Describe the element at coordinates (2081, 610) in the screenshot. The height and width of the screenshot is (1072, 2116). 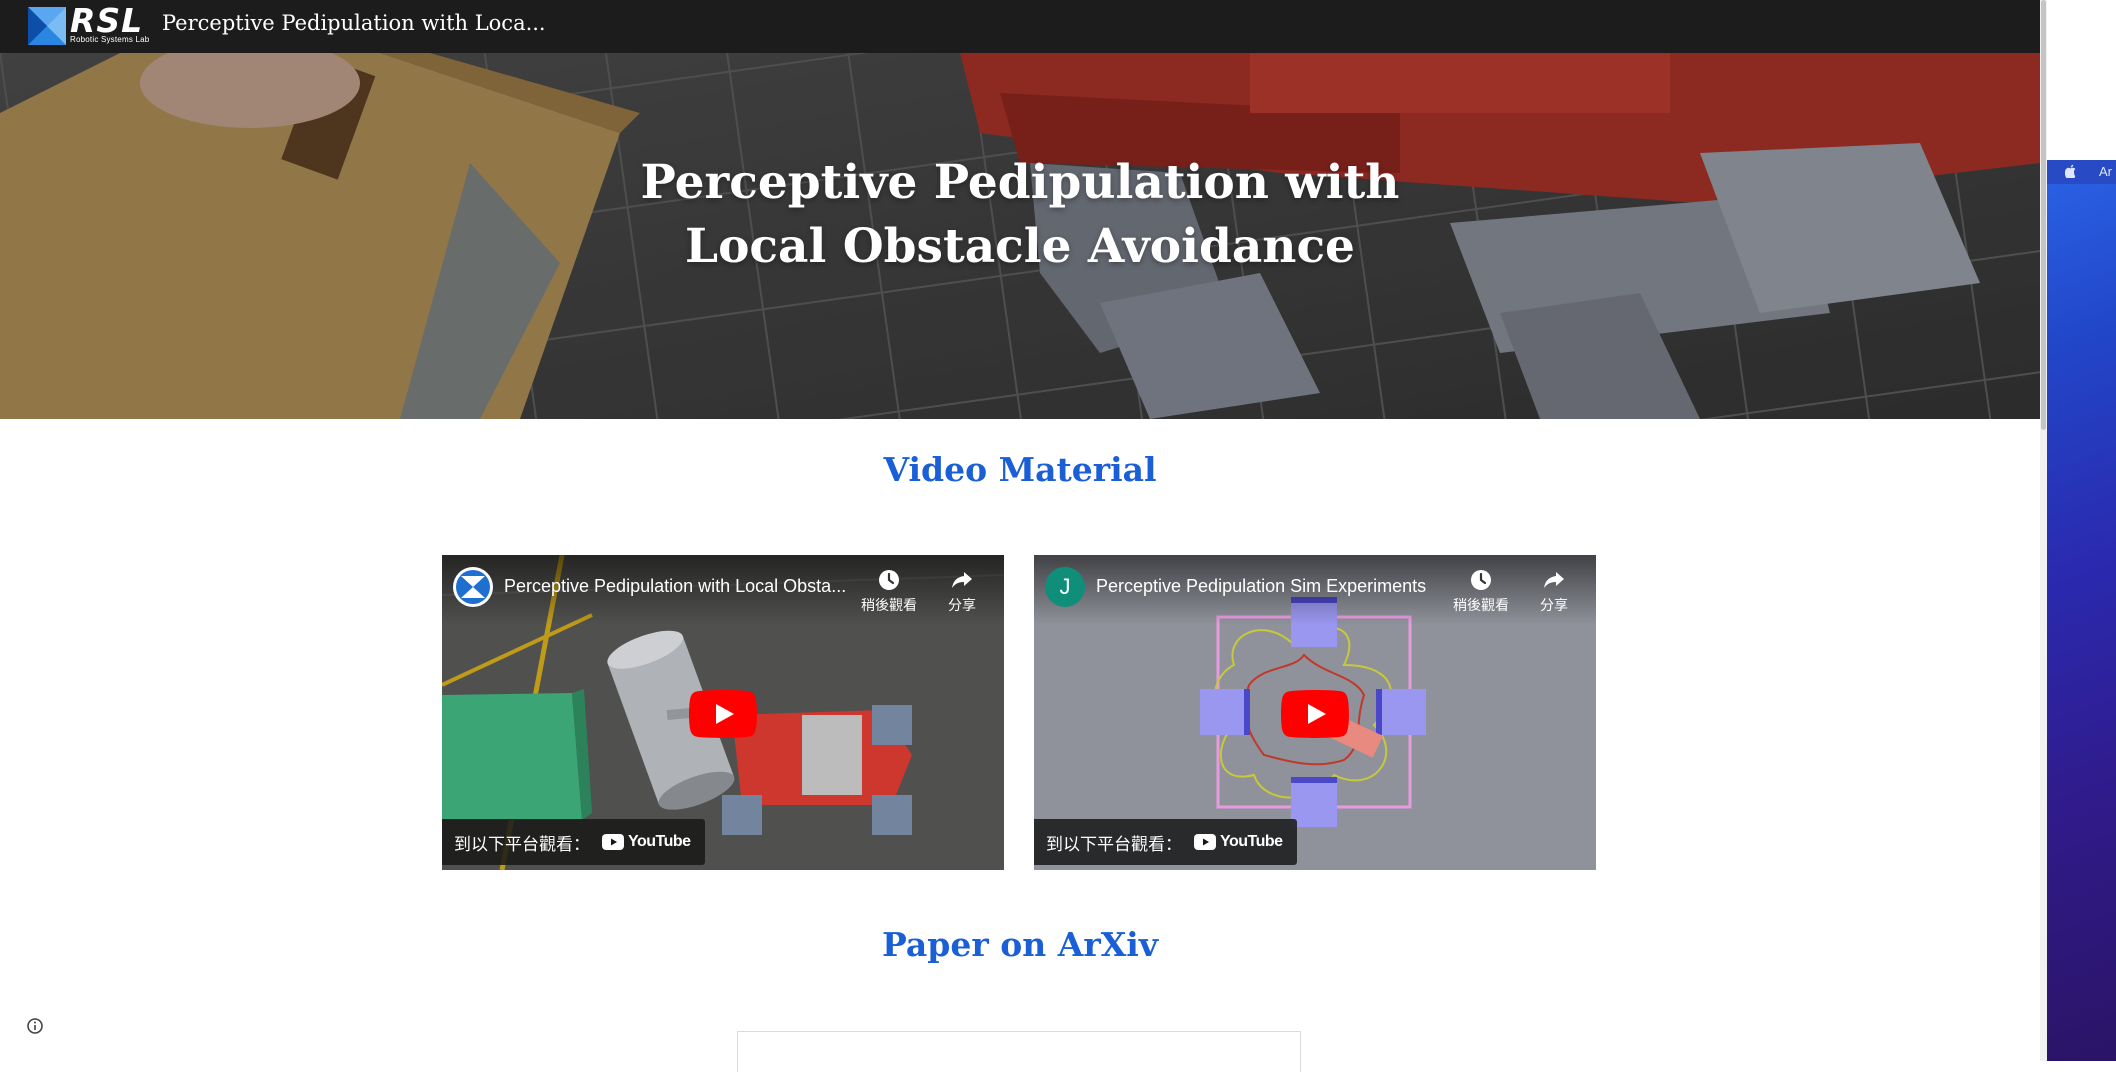
I see `desktop-wallpaper` at that location.